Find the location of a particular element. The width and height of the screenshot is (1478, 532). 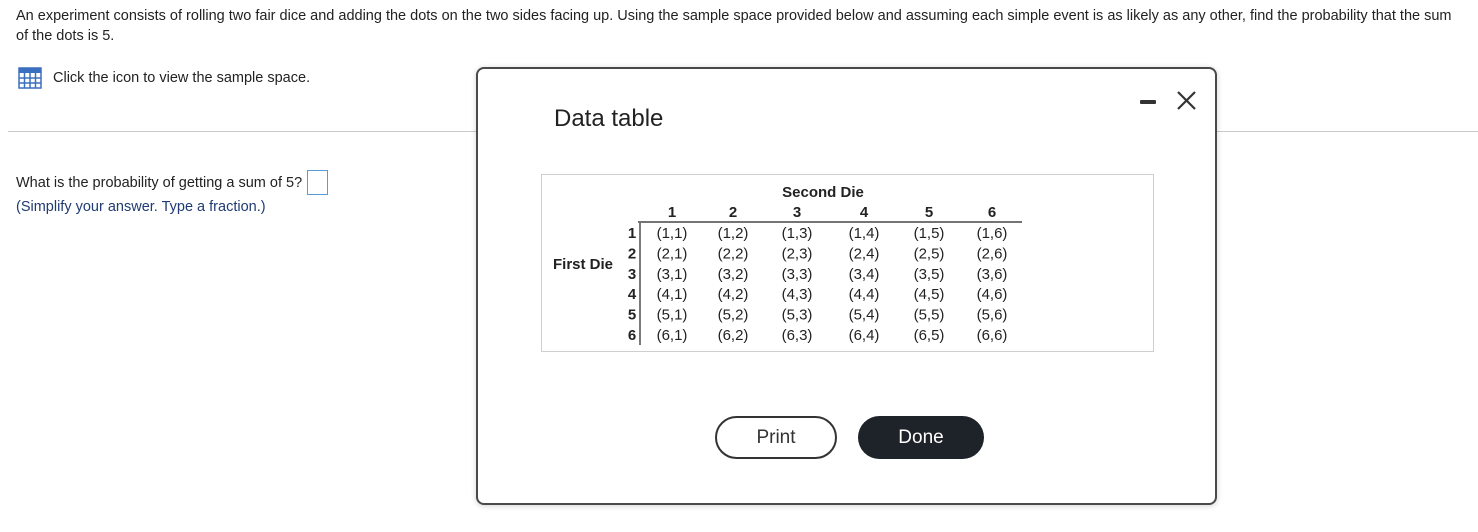

table-cell: (6,5) is located at coordinates (929, 335).